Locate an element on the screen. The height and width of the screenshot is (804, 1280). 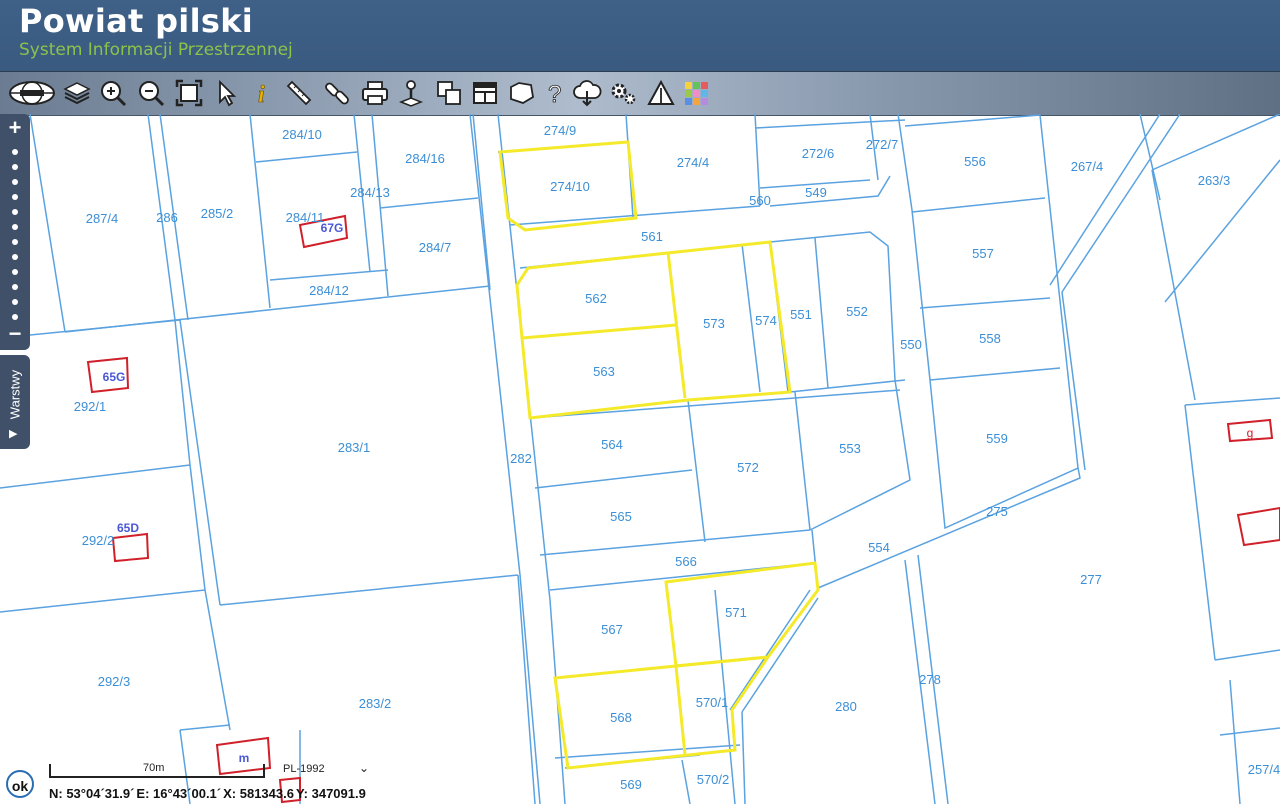
print-icon is located at coordinates (375, 93).